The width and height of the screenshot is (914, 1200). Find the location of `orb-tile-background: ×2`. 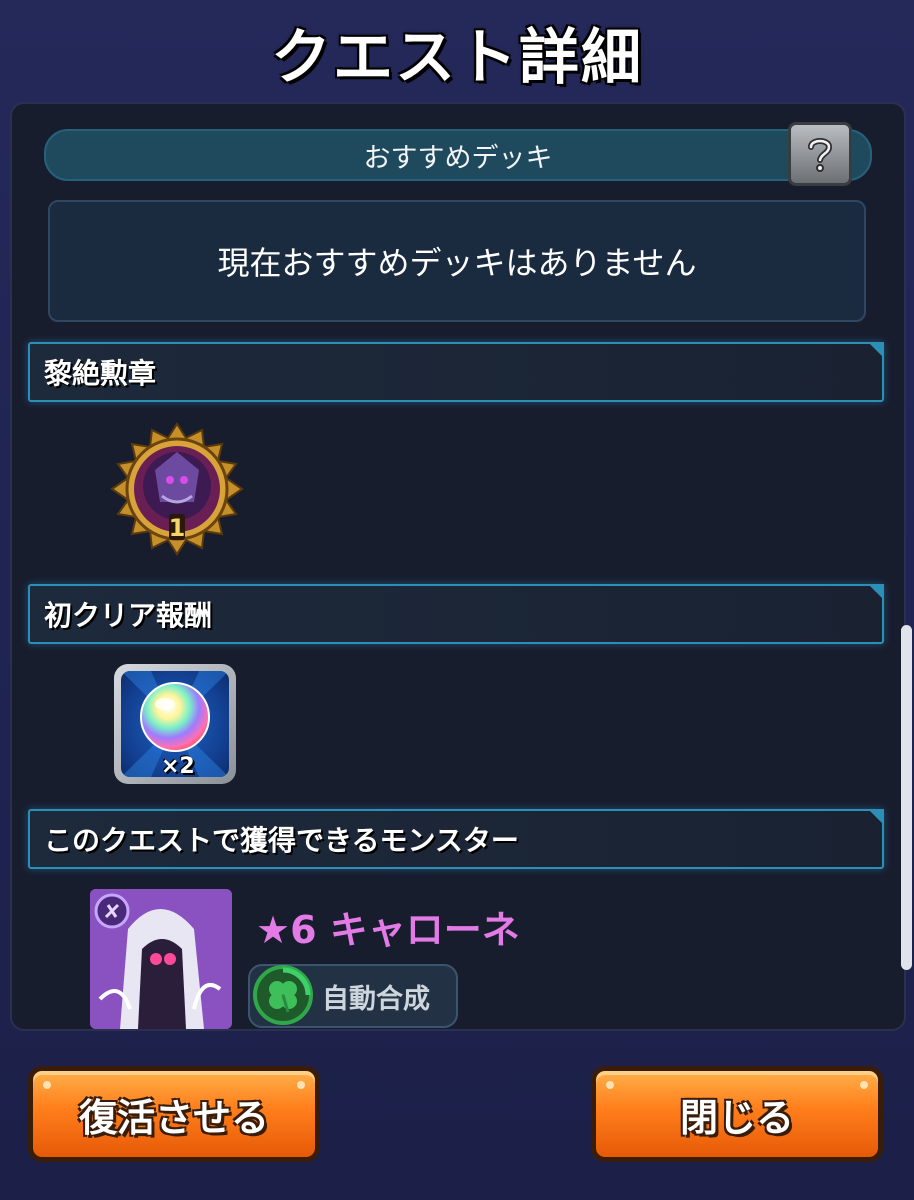

orb-tile-background: ×2 is located at coordinates (175, 724).